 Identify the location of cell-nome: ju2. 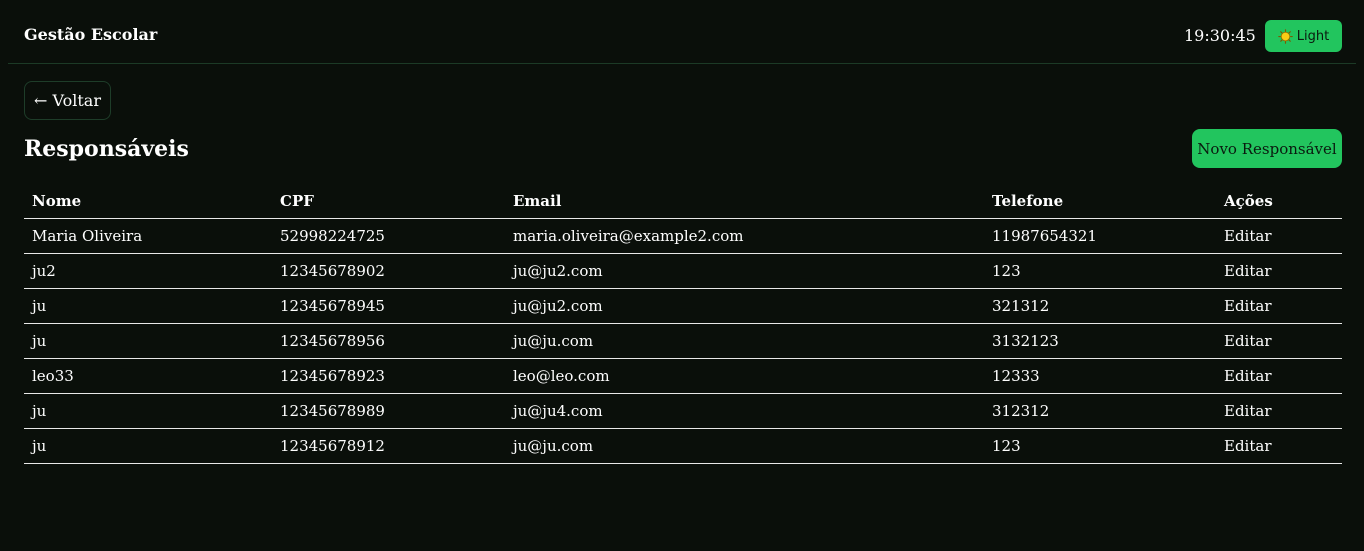
(148, 271).